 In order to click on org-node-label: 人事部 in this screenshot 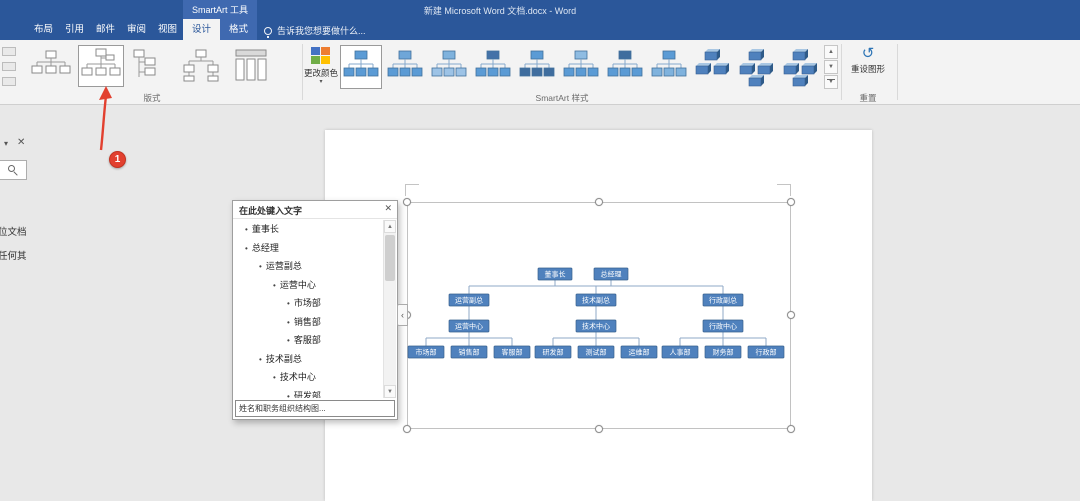, I will do `click(680, 352)`.